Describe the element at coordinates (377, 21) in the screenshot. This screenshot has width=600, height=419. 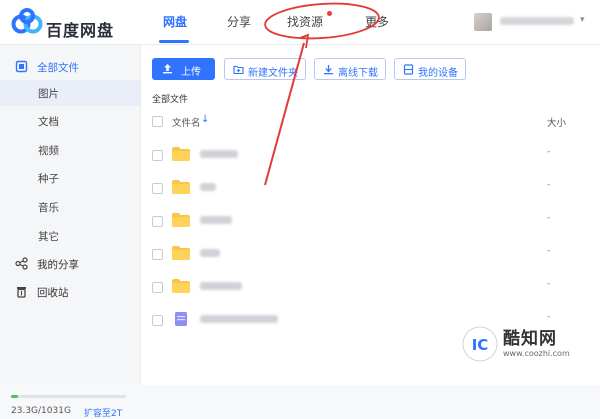
I see `tab-more: 更多` at that location.